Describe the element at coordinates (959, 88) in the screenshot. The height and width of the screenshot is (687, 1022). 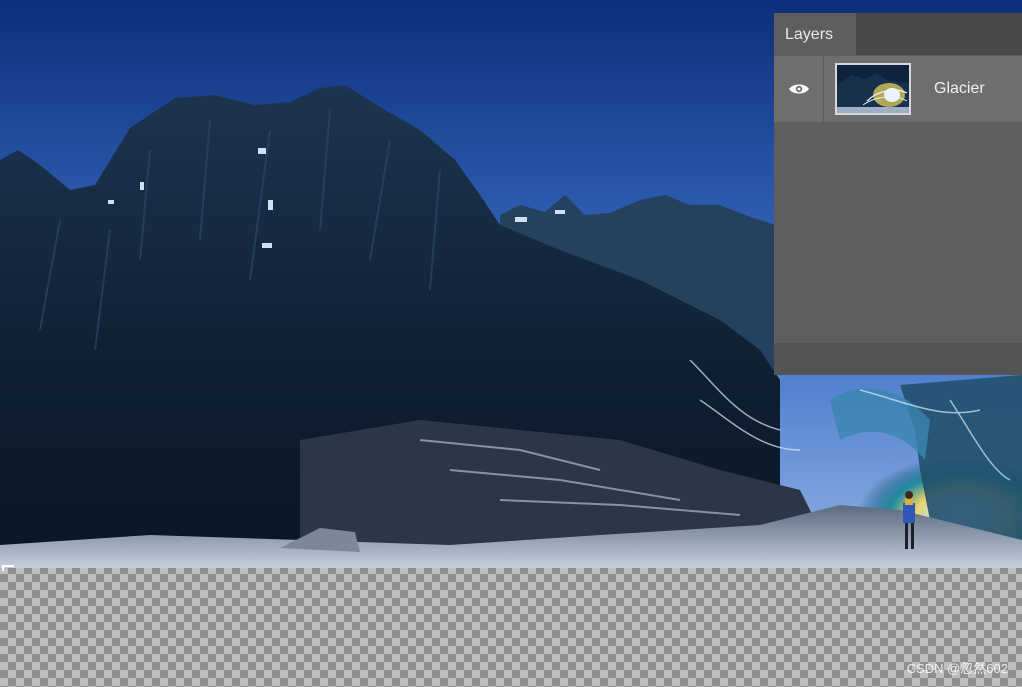
I see `layer-name: Glacier` at that location.